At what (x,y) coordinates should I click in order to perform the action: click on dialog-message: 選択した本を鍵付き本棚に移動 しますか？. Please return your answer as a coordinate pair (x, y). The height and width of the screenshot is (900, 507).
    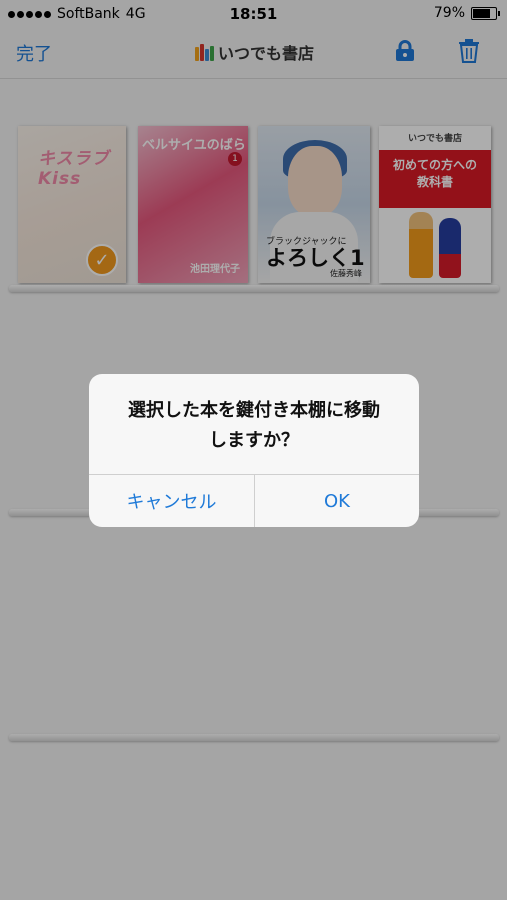
    Looking at the image, I should click on (254, 425).